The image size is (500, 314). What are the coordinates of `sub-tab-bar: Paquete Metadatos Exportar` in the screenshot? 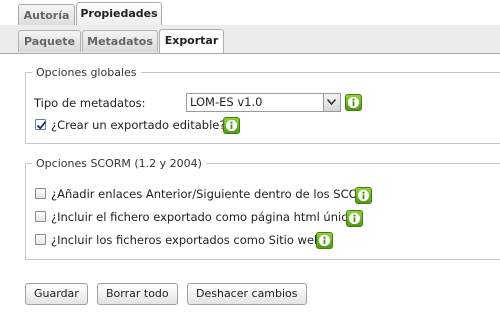 It's located at (250, 39).